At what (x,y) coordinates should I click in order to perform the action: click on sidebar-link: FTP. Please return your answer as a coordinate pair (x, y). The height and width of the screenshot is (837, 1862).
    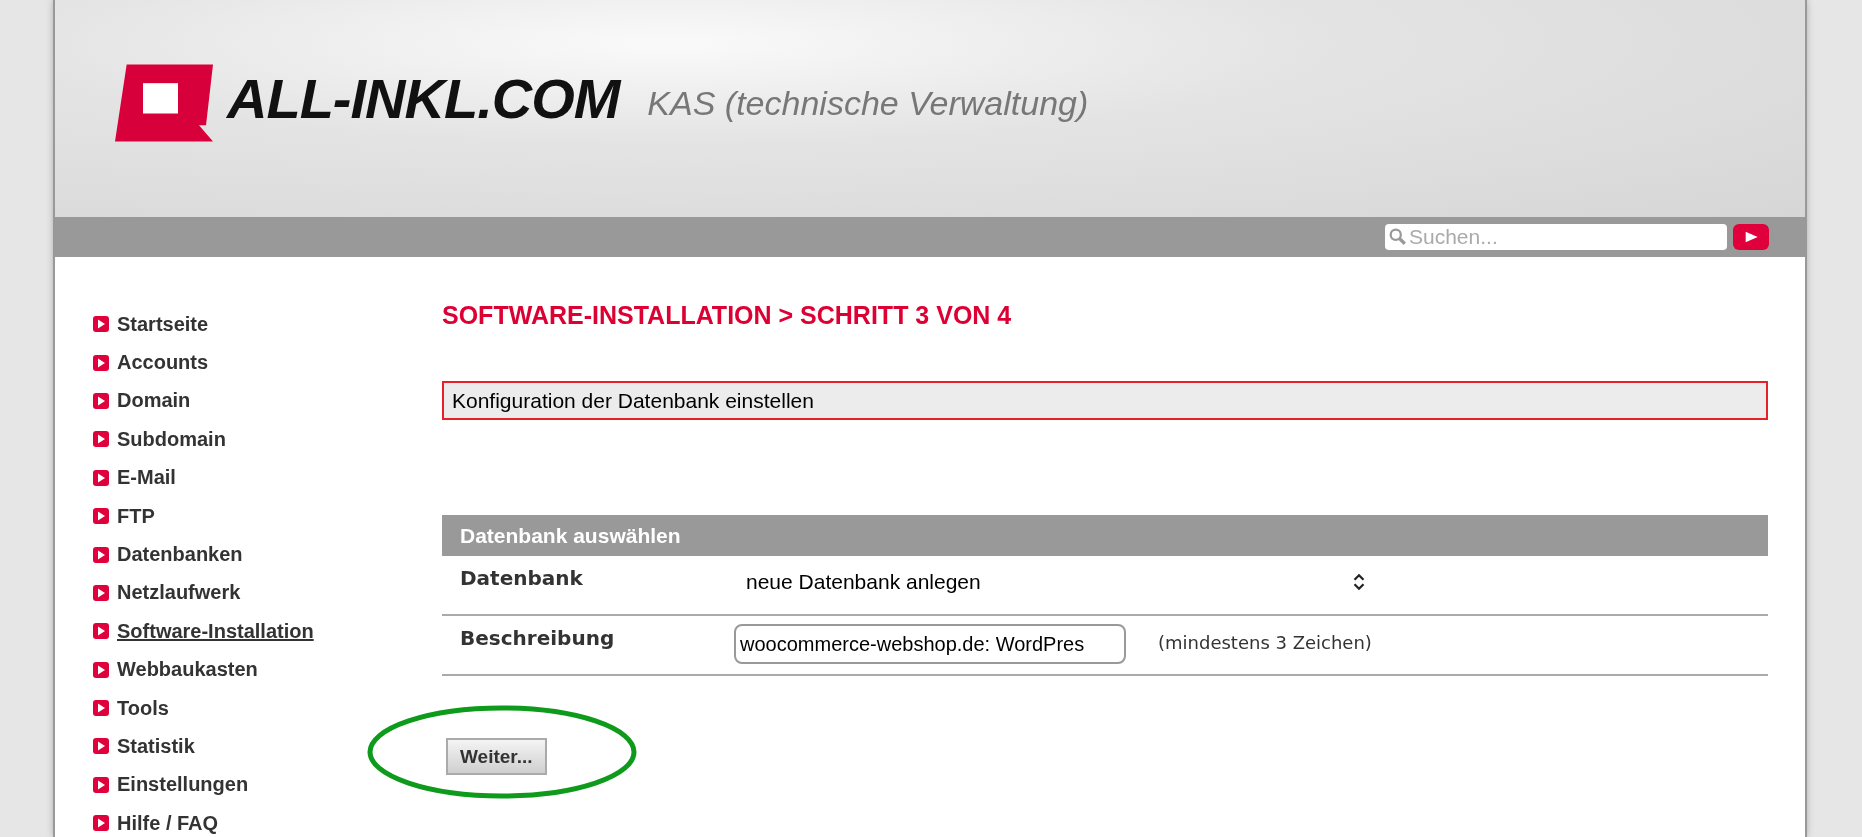
    Looking at the image, I should click on (136, 516).